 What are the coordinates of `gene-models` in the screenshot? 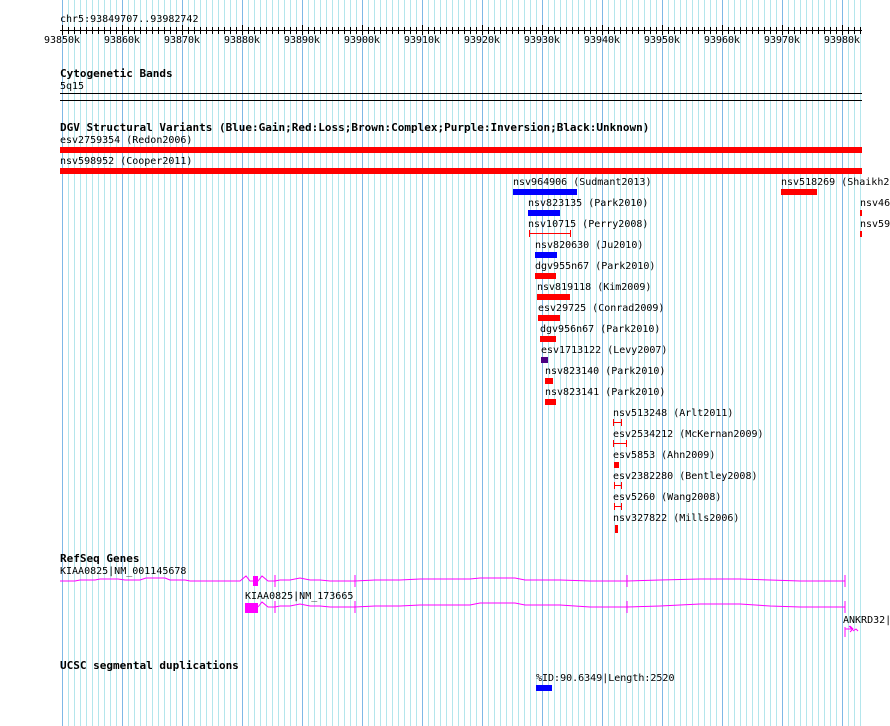 It's located at (445, 605).